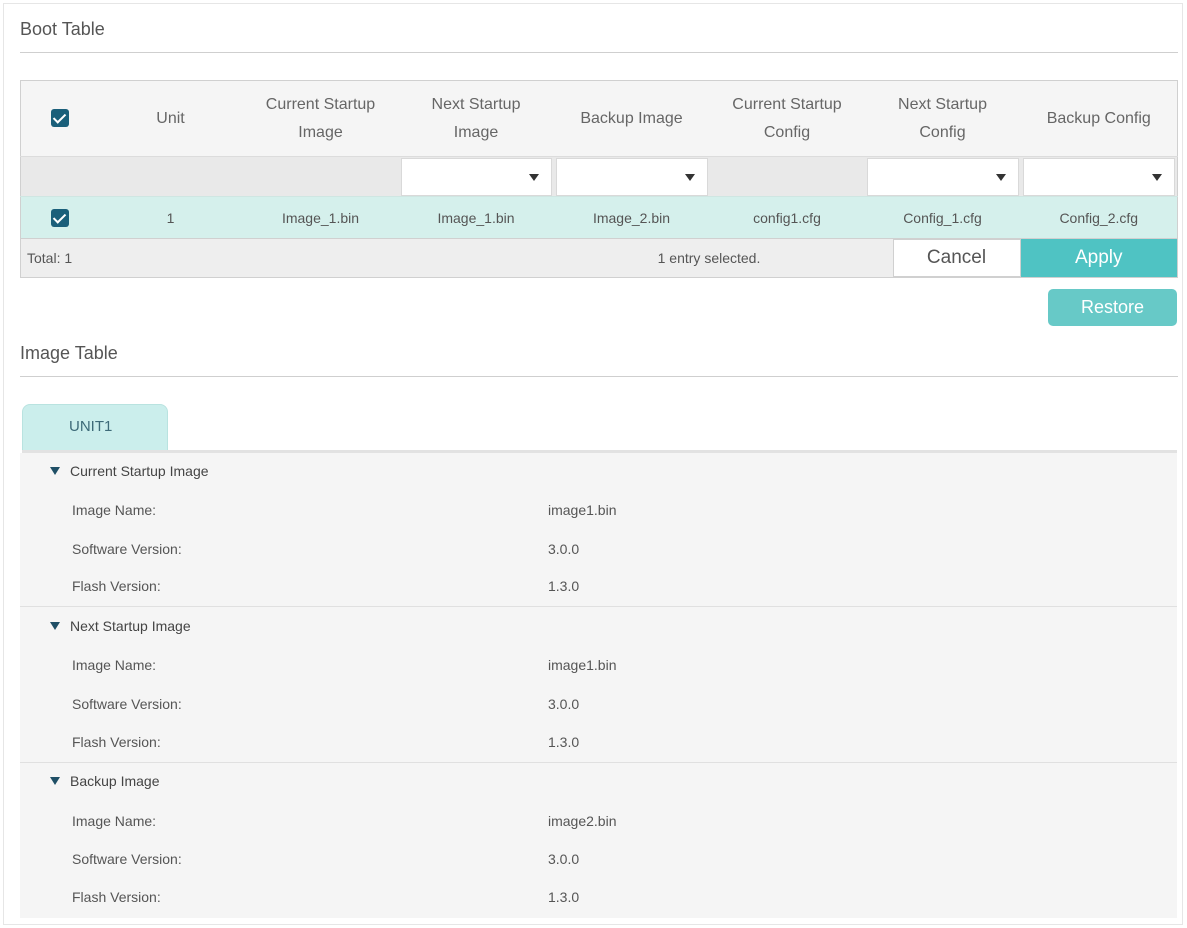 This screenshot has width=1187, height=928. Describe the element at coordinates (476, 176) in the screenshot. I see `next-startup-image-select` at that location.